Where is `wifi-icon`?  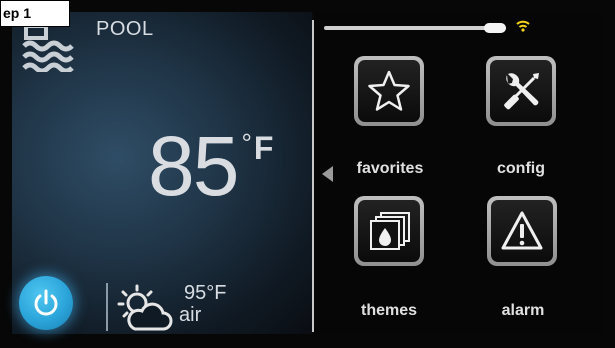
wifi-icon is located at coordinates (523, 26).